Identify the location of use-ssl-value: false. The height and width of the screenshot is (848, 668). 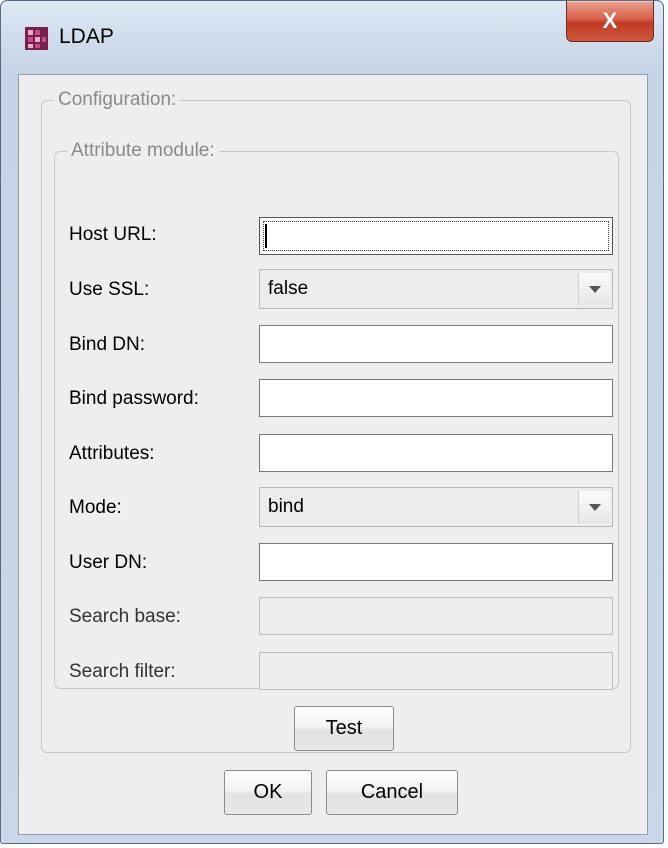
(288, 288).